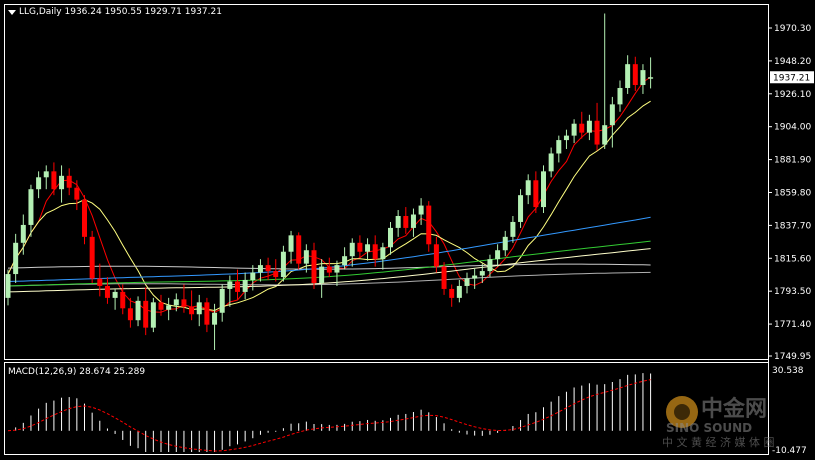 Image resolution: width=815 pixels, height=460 pixels. Describe the element at coordinates (792, 95) in the screenshot. I see `price-tick-label: 1926.10` at that location.